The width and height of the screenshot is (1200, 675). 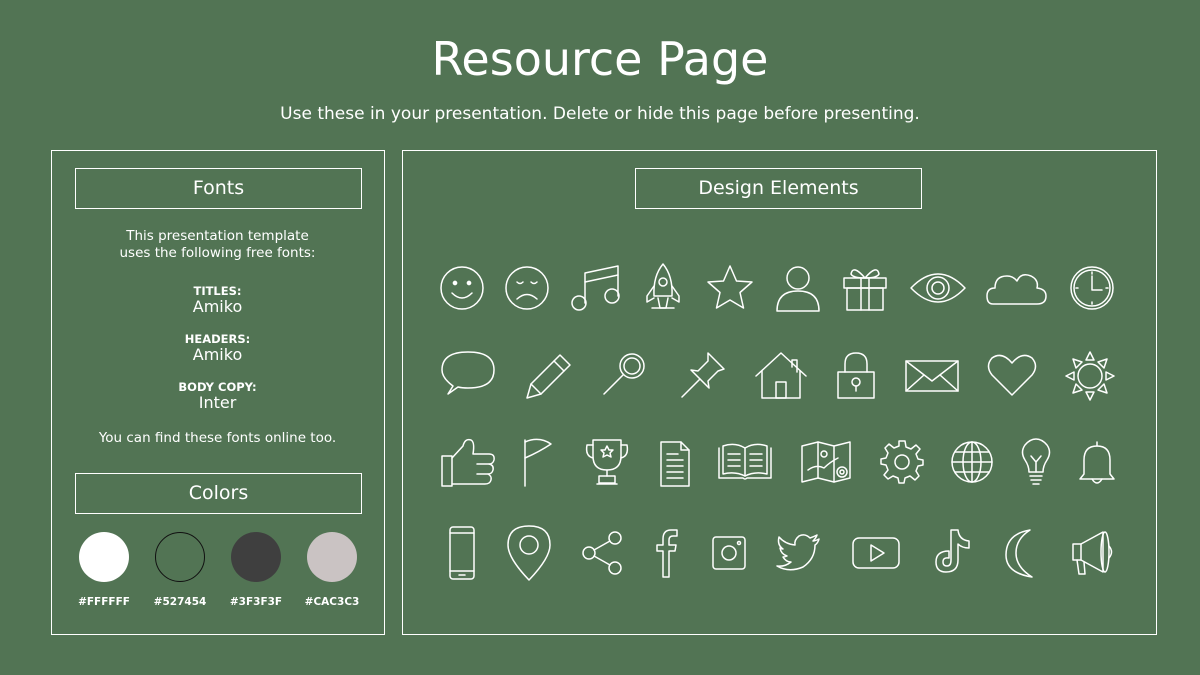 What do you see at coordinates (1019, 553) in the screenshot?
I see `crescent-moon-icon` at bounding box center [1019, 553].